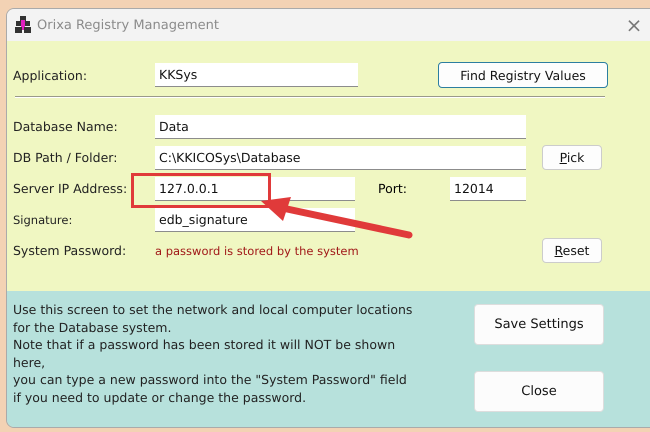 This screenshot has height=432, width=650. Describe the element at coordinates (70, 188) in the screenshot. I see `field-label: Server IP Address:` at that location.